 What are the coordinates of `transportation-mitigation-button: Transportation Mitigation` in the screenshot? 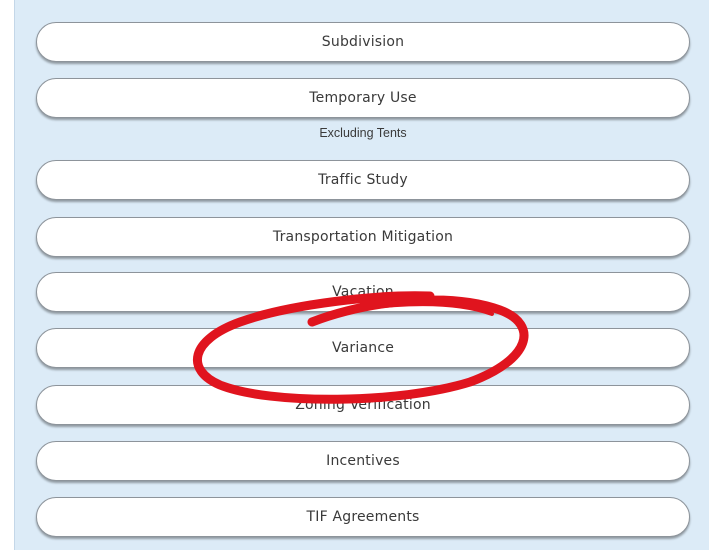 It's located at (363, 237).